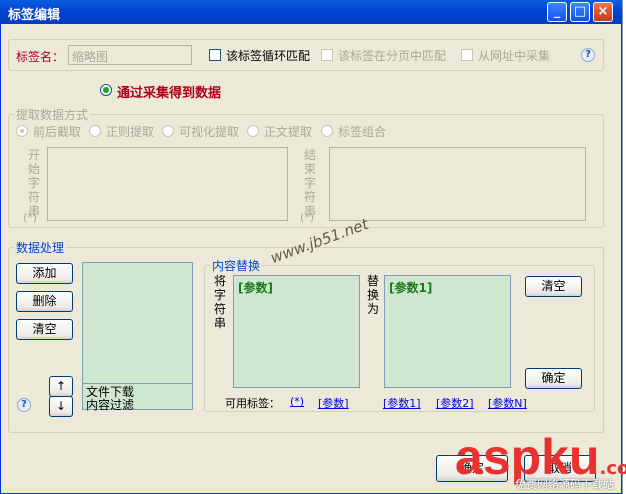 This screenshot has height=494, width=626. I want to click on tag-link-param: [参数], so click(333, 403).